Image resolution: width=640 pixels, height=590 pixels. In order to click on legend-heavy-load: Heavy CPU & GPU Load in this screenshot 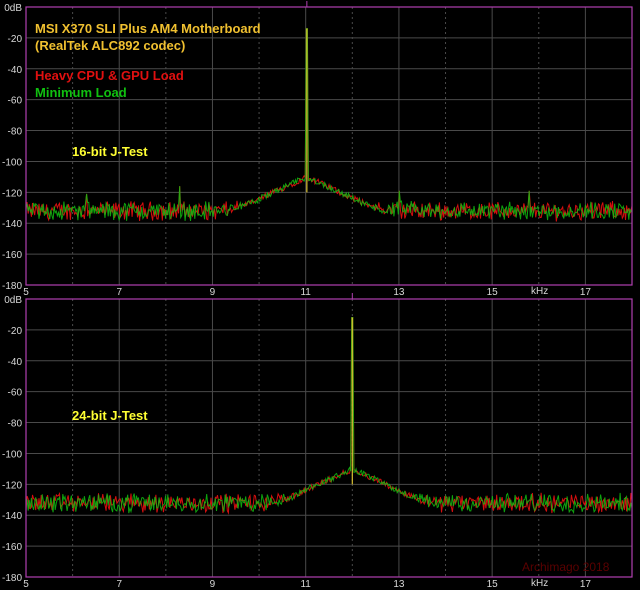, I will do `click(109, 75)`.